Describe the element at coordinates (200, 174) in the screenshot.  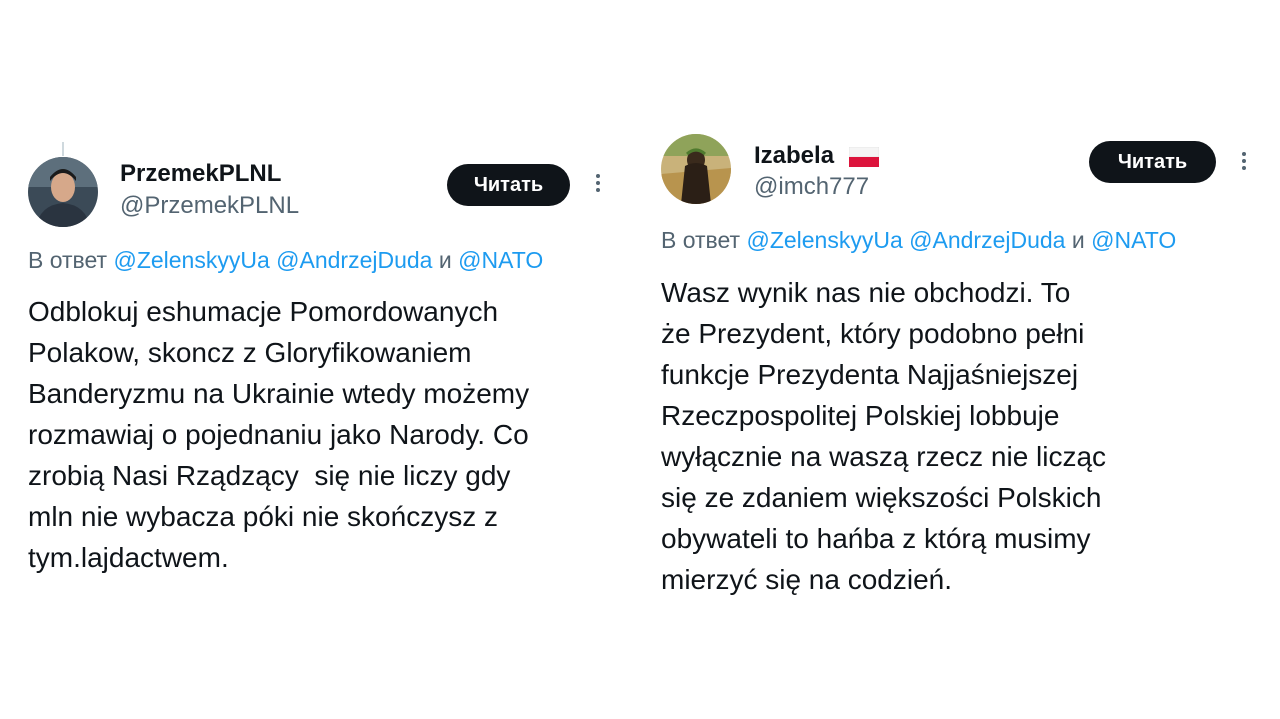
I see `display-name: PrzemekPLNL` at that location.